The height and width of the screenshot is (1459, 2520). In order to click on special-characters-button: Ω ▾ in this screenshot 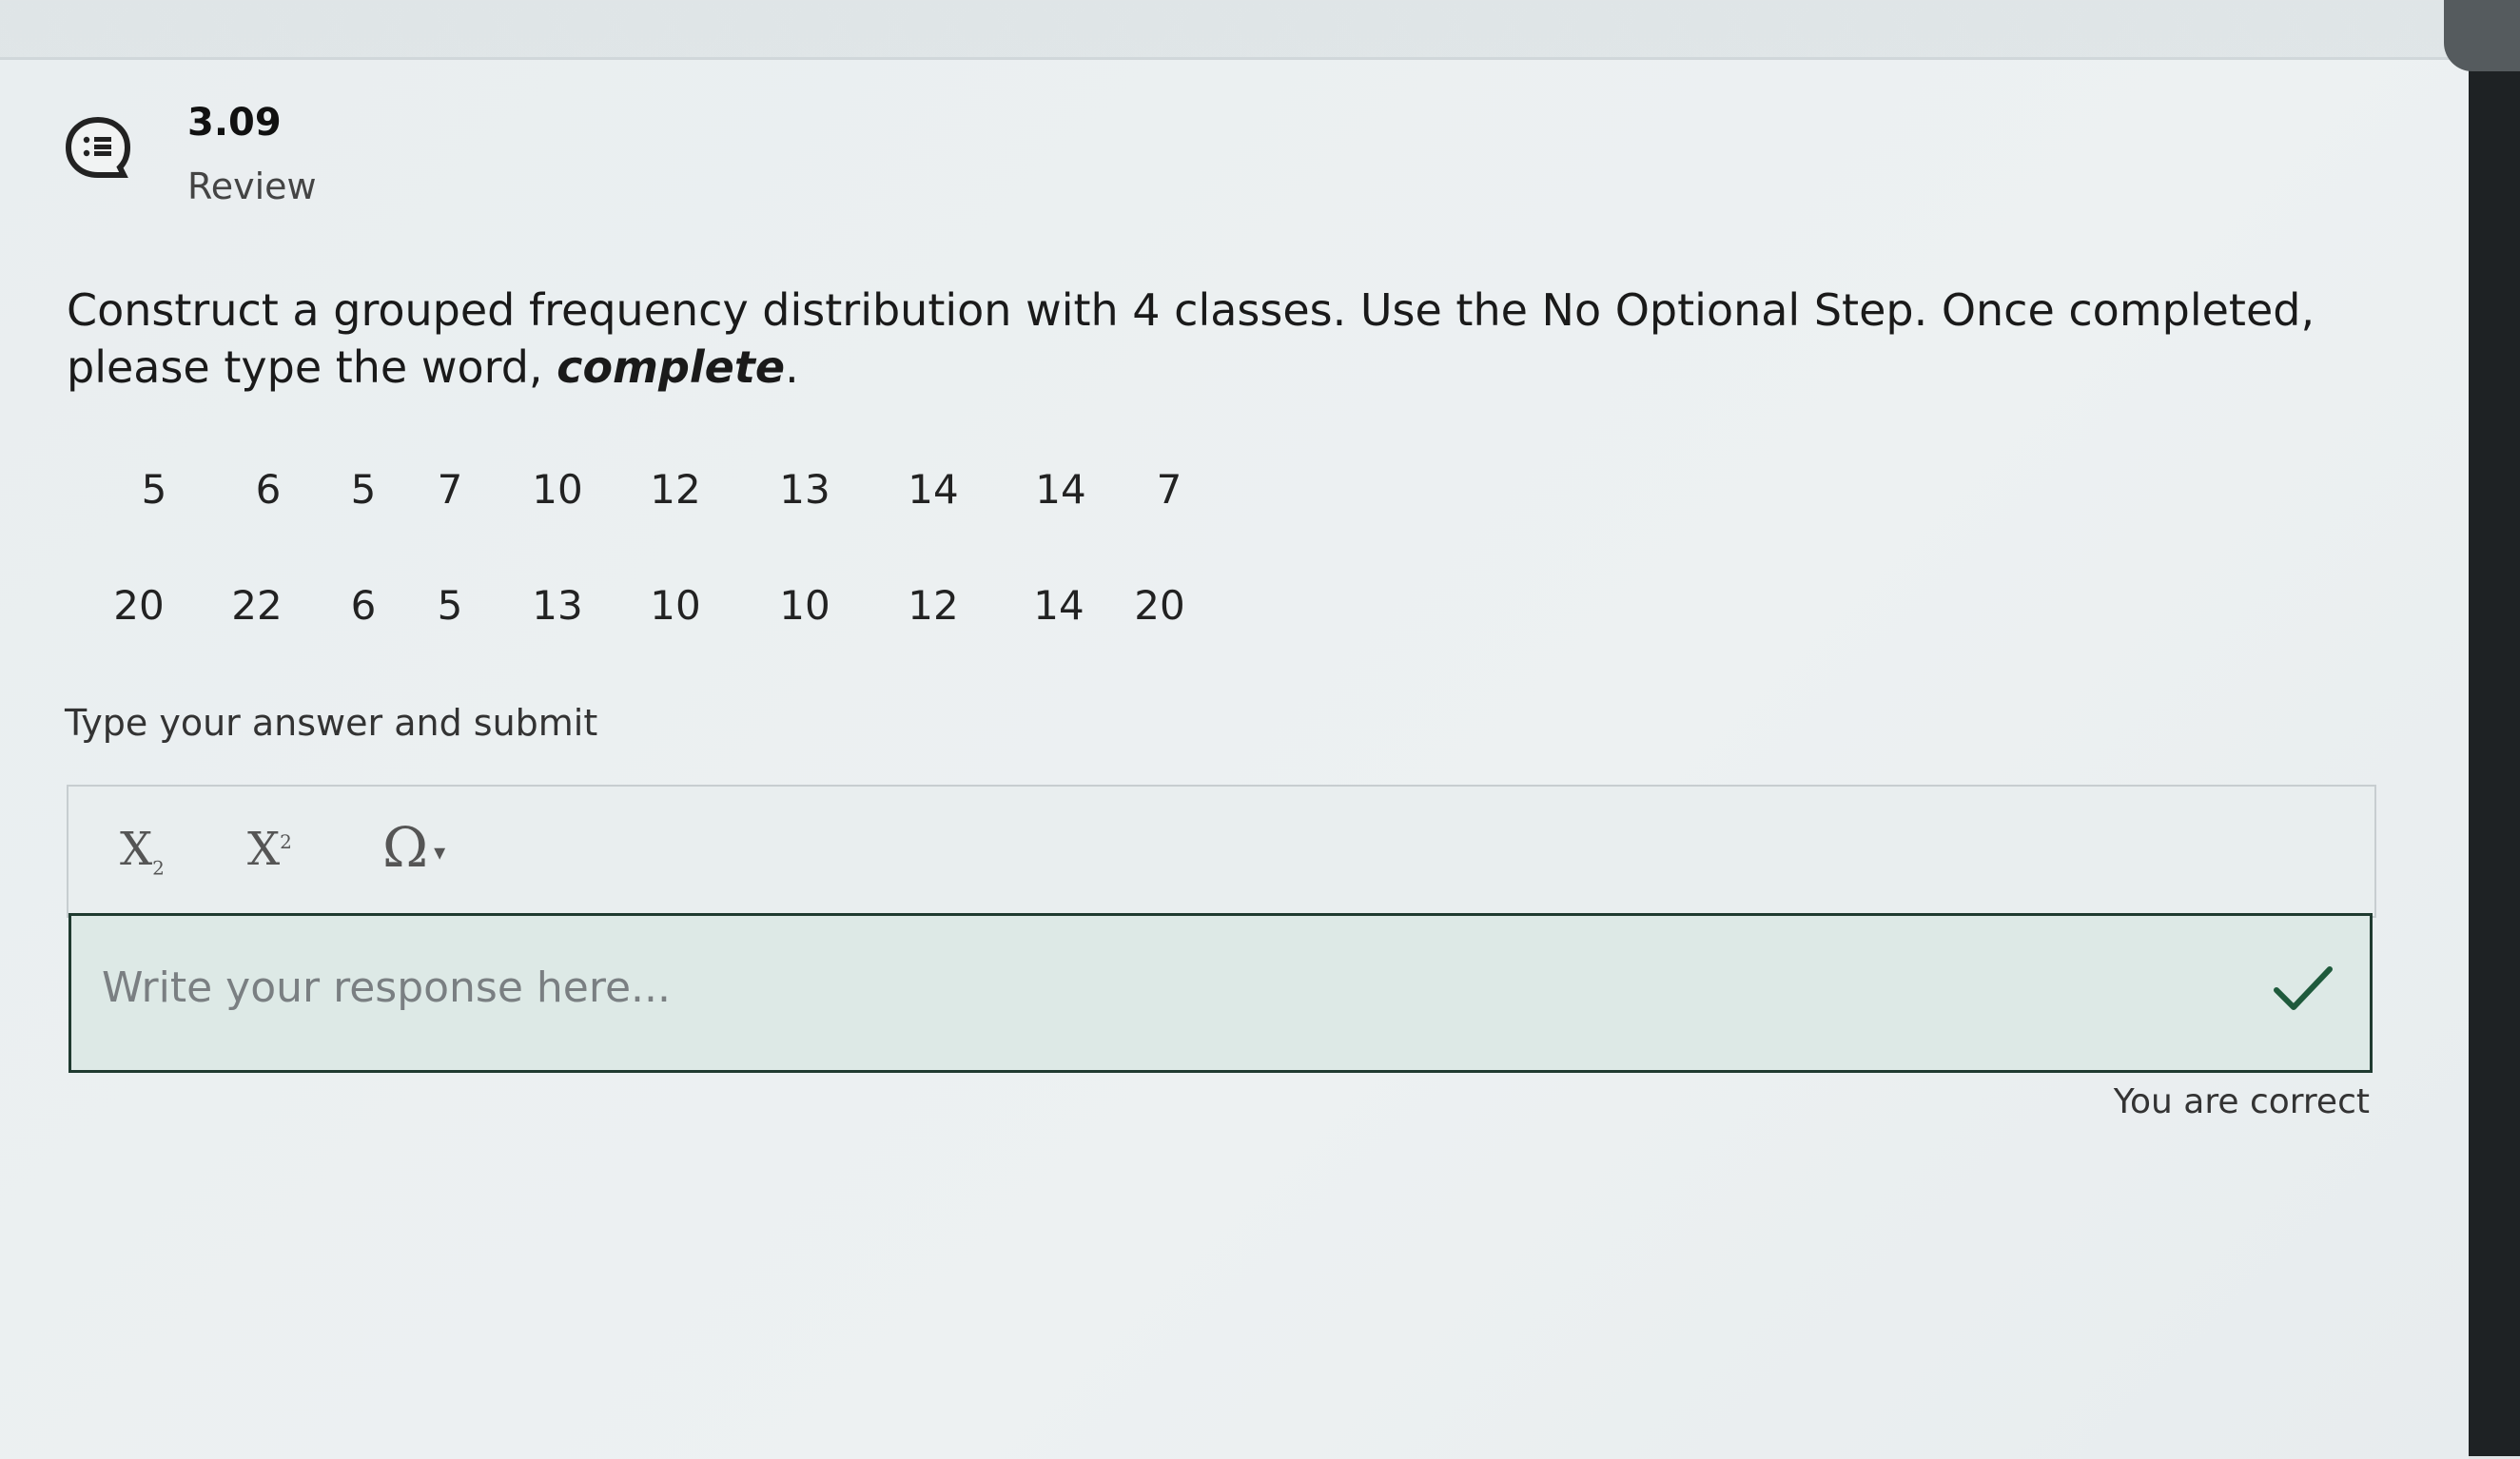, I will do `click(413, 847)`.